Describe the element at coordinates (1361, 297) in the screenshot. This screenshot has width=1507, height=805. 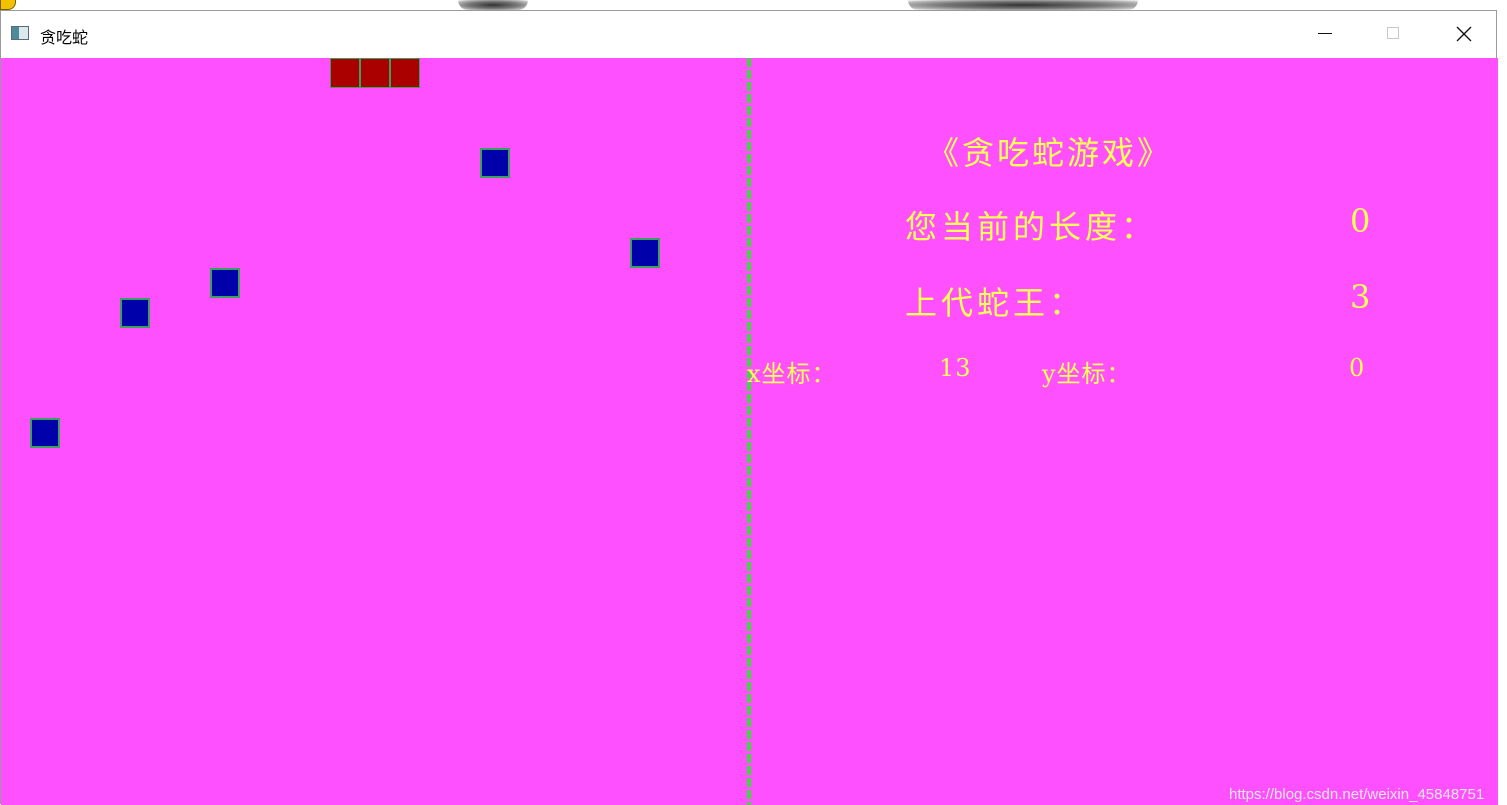
I see `snake-king-value: 3` at that location.